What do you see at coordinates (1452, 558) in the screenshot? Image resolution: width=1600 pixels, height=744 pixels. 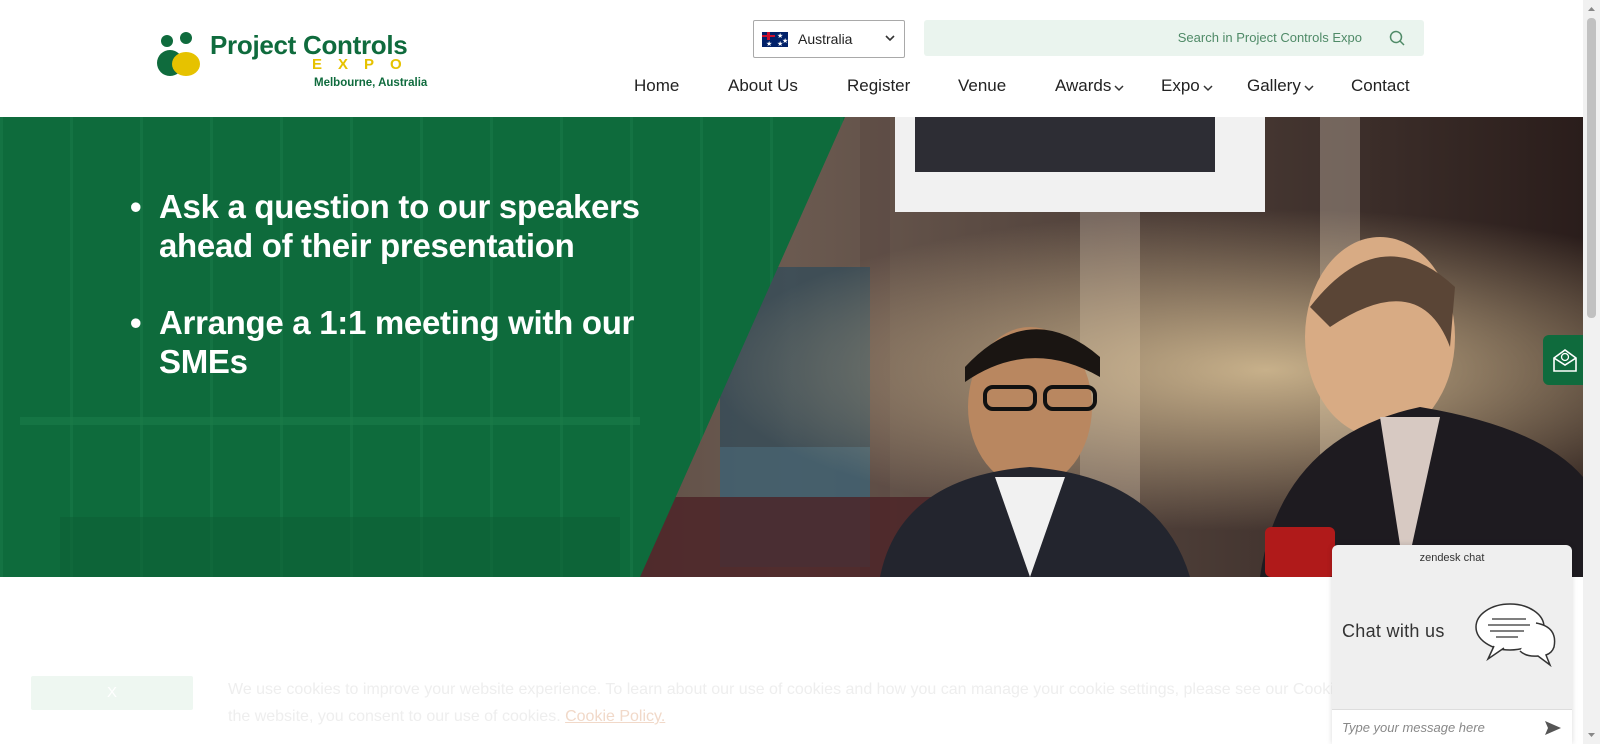 I see `zendesk-brand: zendesk chat` at bounding box center [1452, 558].